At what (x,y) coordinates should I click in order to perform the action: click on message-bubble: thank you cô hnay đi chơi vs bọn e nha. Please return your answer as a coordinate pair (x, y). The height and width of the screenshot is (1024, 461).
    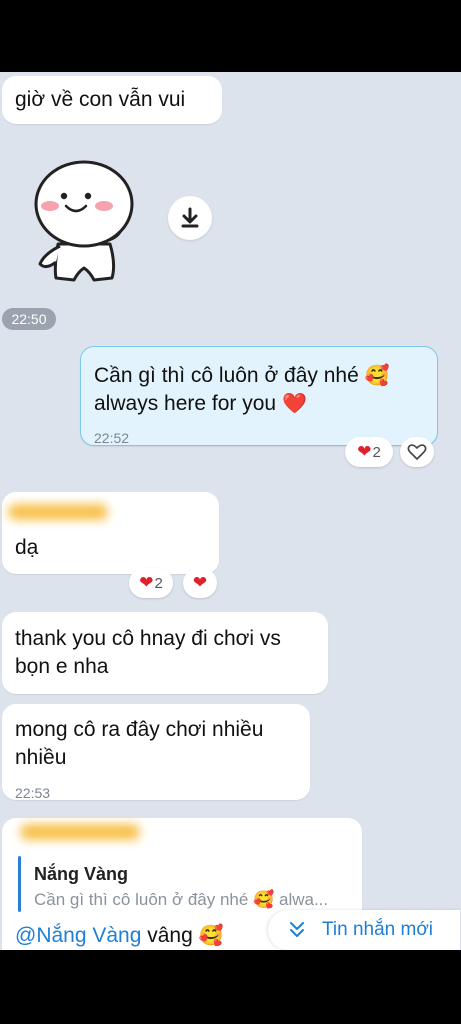
    Looking at the image, I should click on (165, 653).